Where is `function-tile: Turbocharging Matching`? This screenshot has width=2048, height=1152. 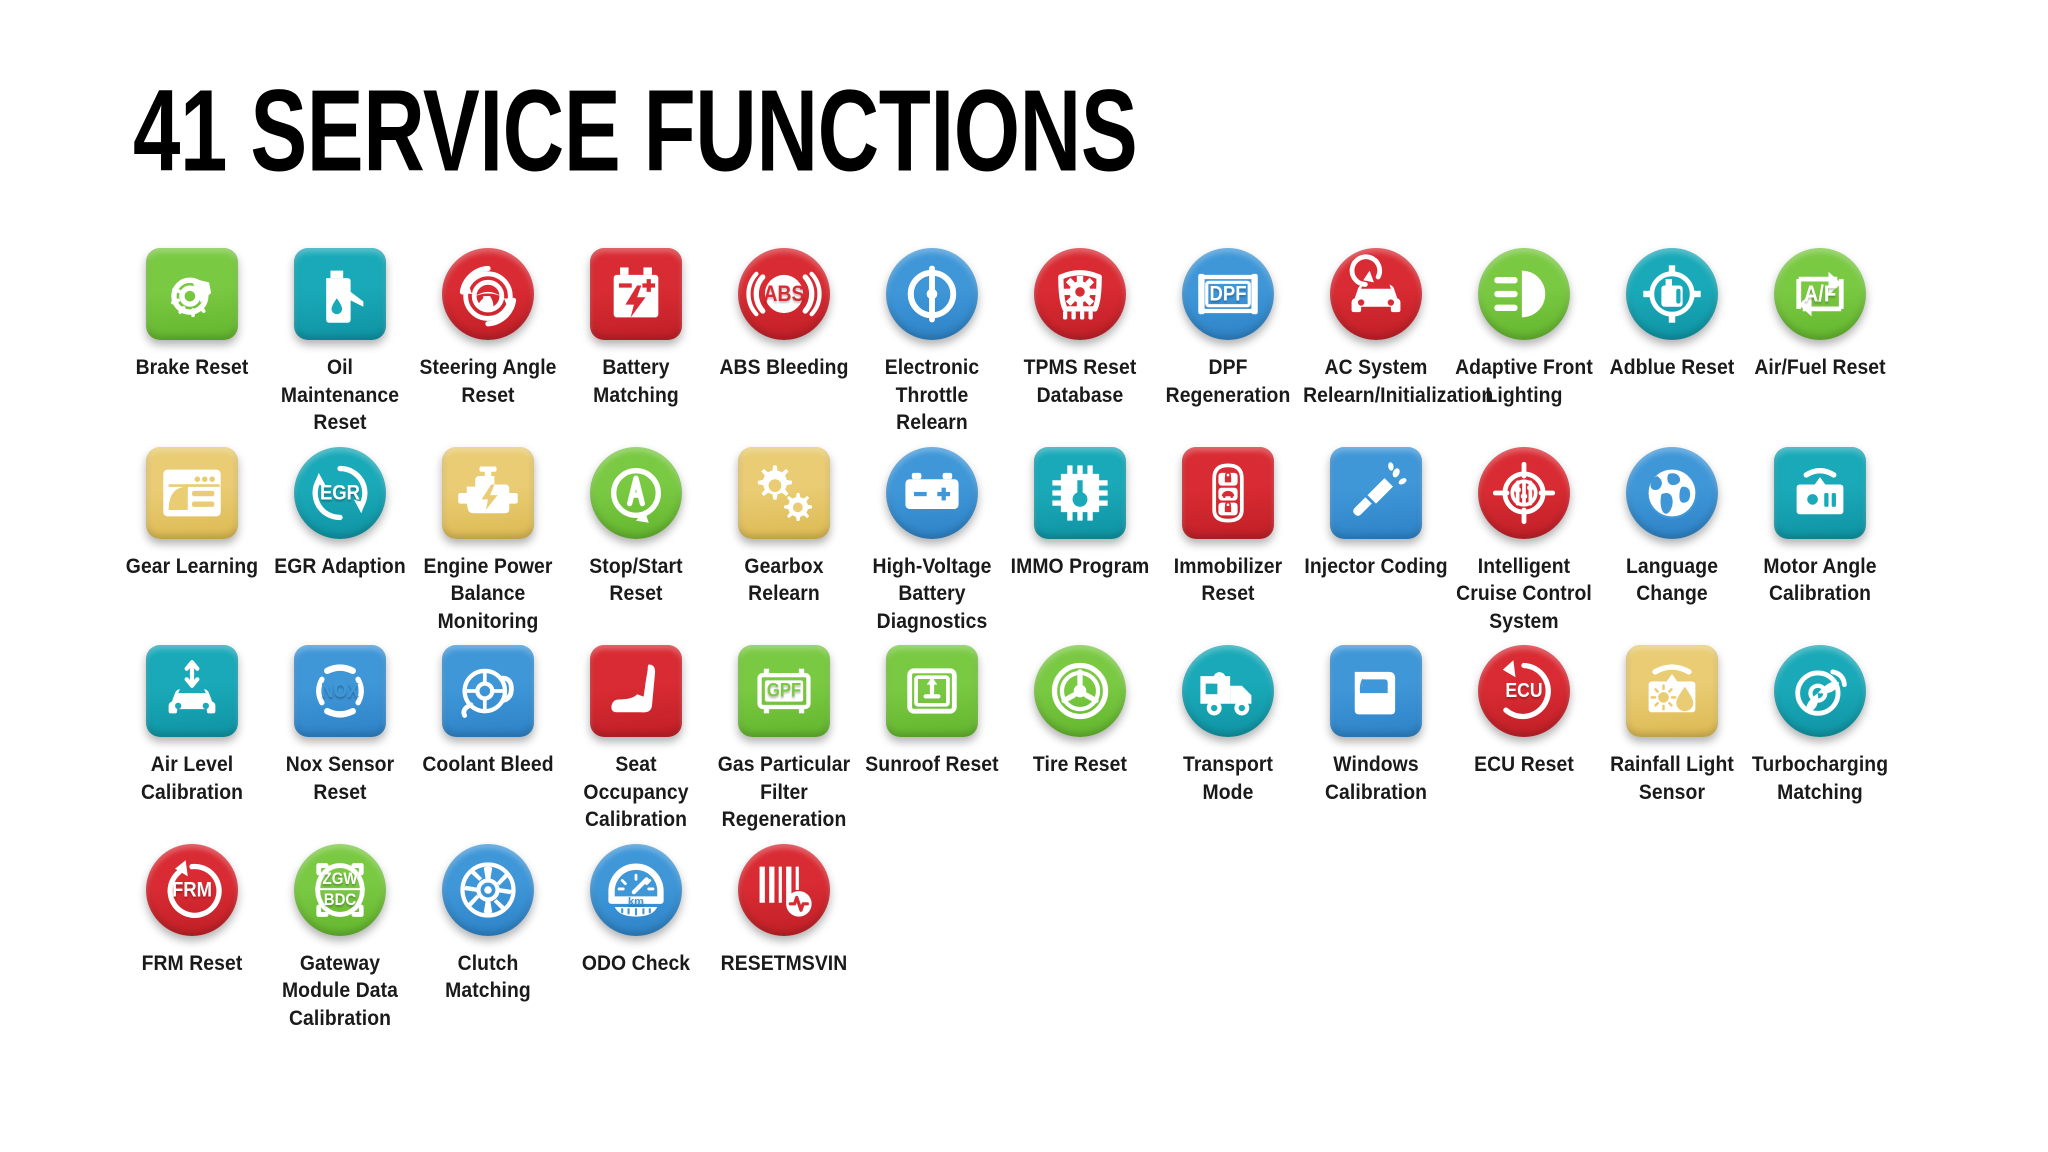 function-tile: Turbocharging Matching is located at coordinates (1820, 720).